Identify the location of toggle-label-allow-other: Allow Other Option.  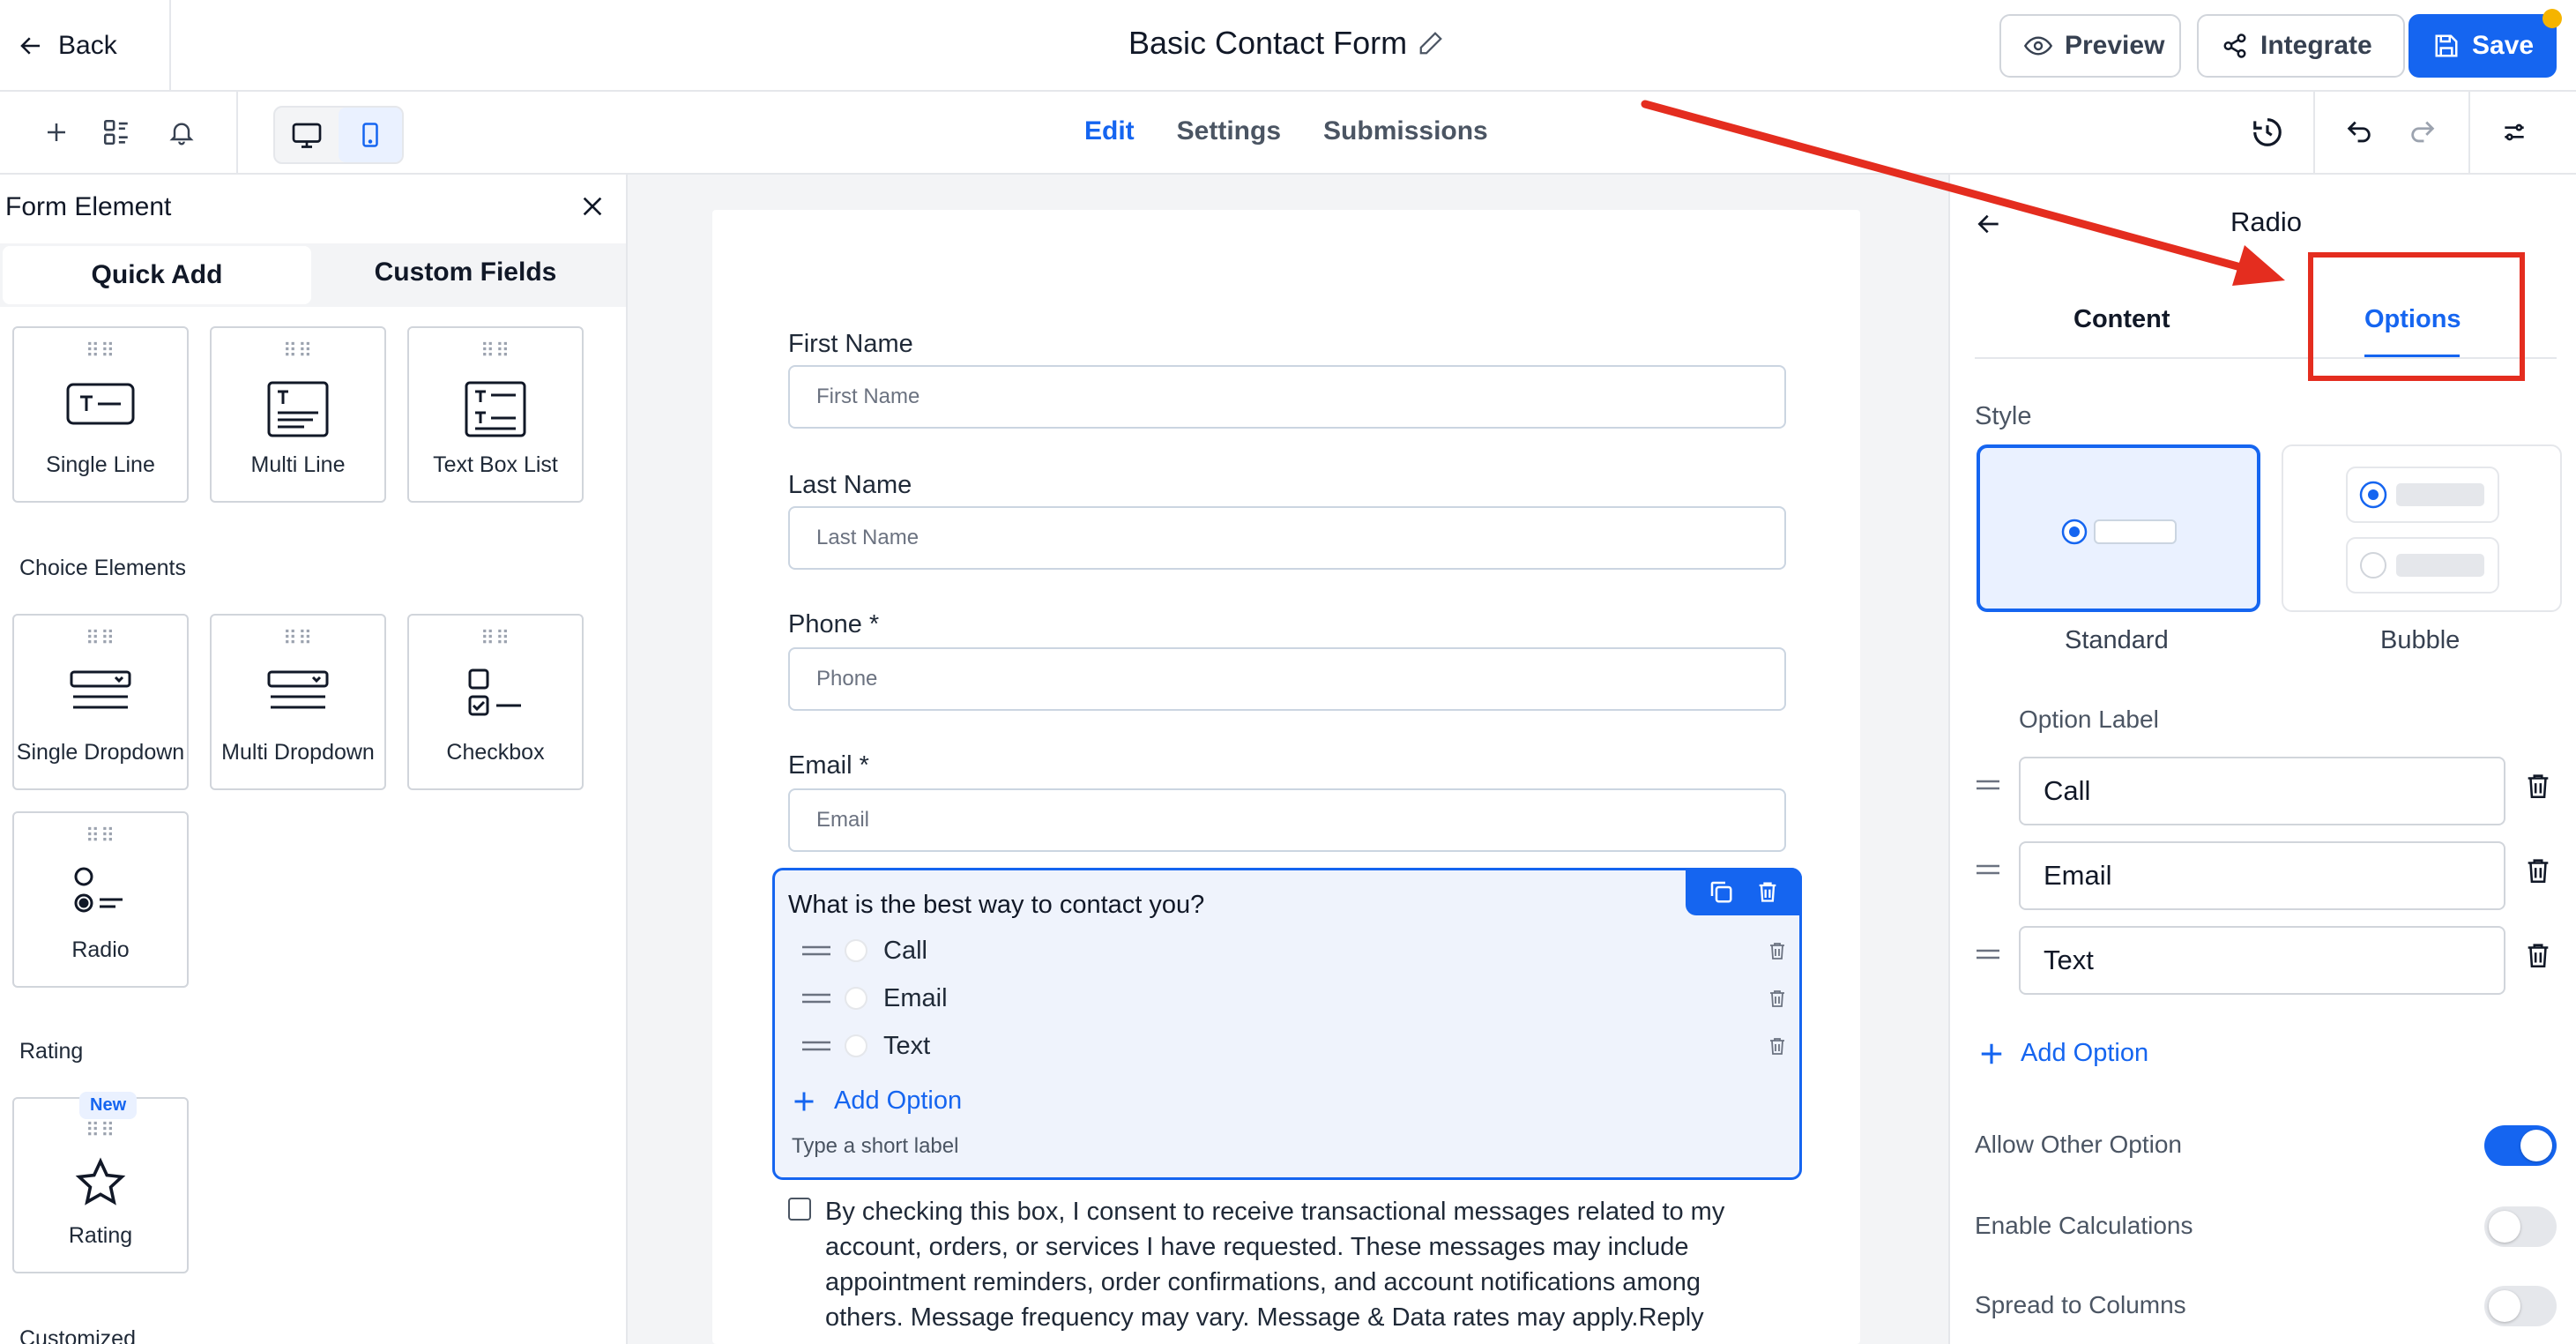
(2079, 1144).